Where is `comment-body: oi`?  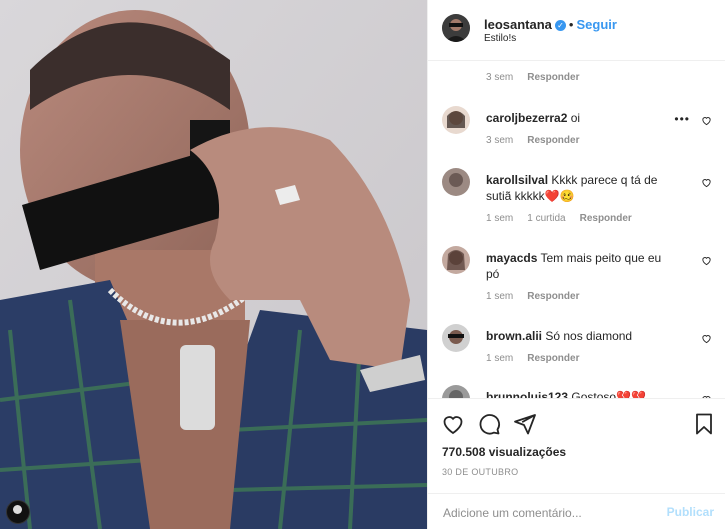 comment-body: oi is located at coordinates (575, 118).